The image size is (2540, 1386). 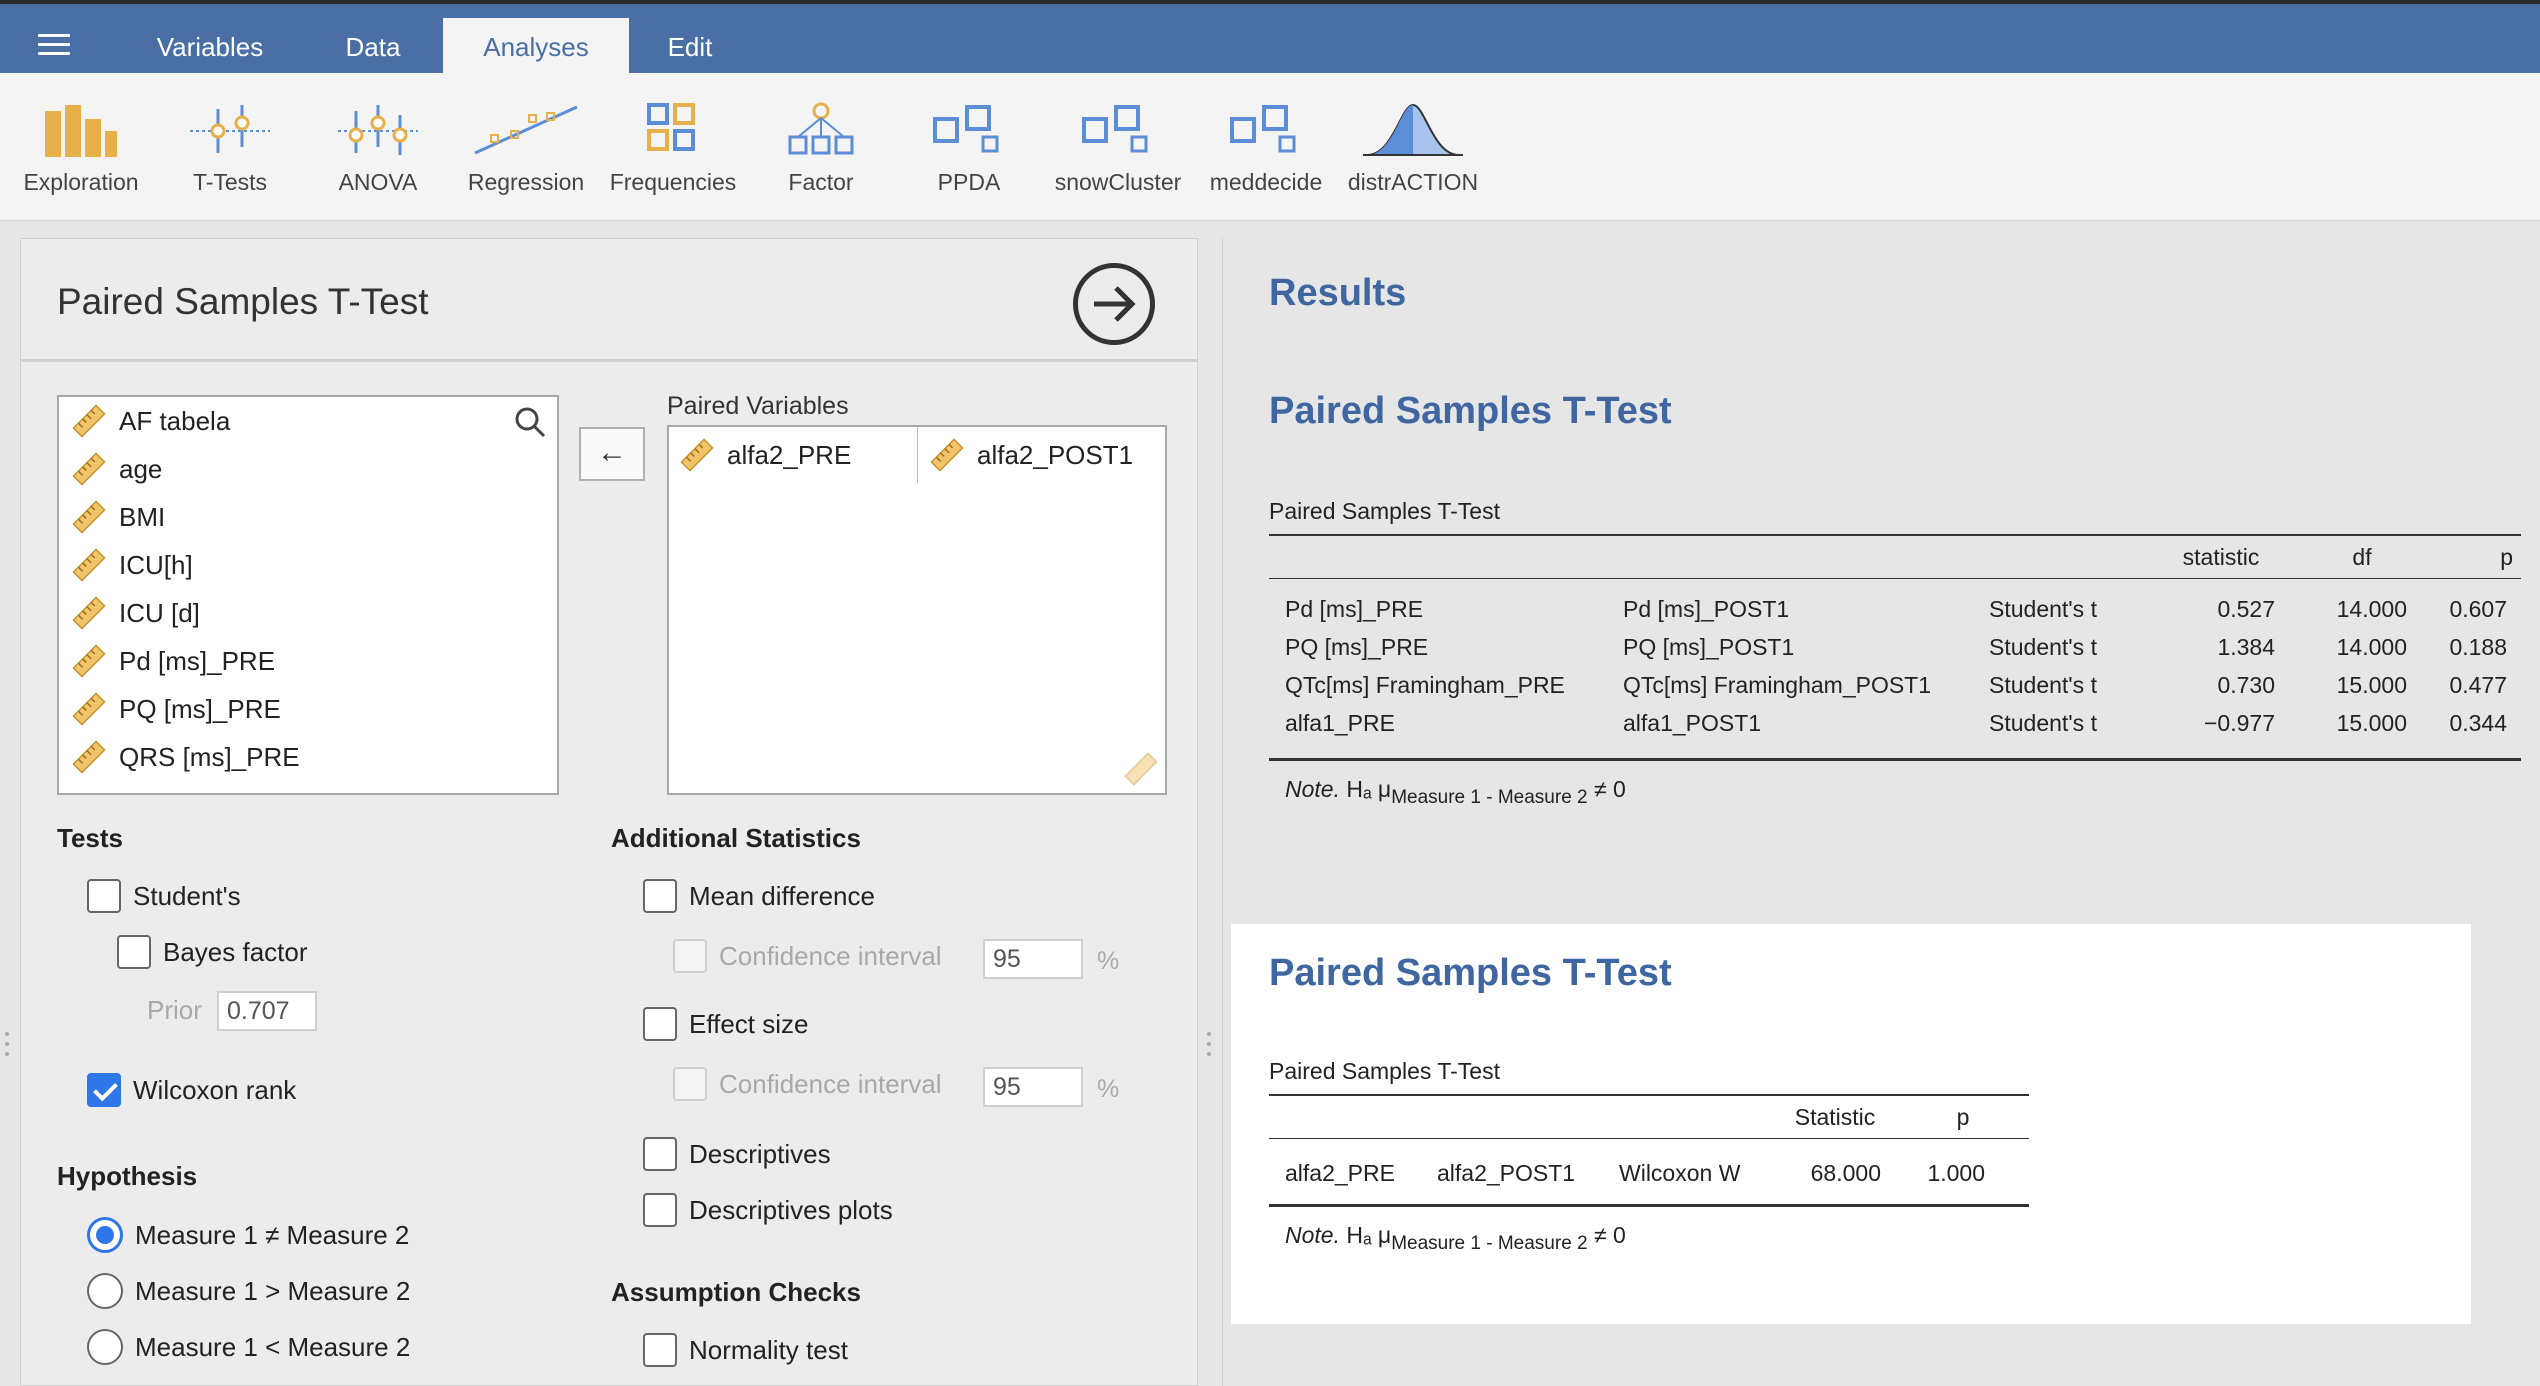 What do you see at coordinates (2371, 647) in the screenshot?
I see `table-cell-df: 14.000` at bounding box center [2371, 647].